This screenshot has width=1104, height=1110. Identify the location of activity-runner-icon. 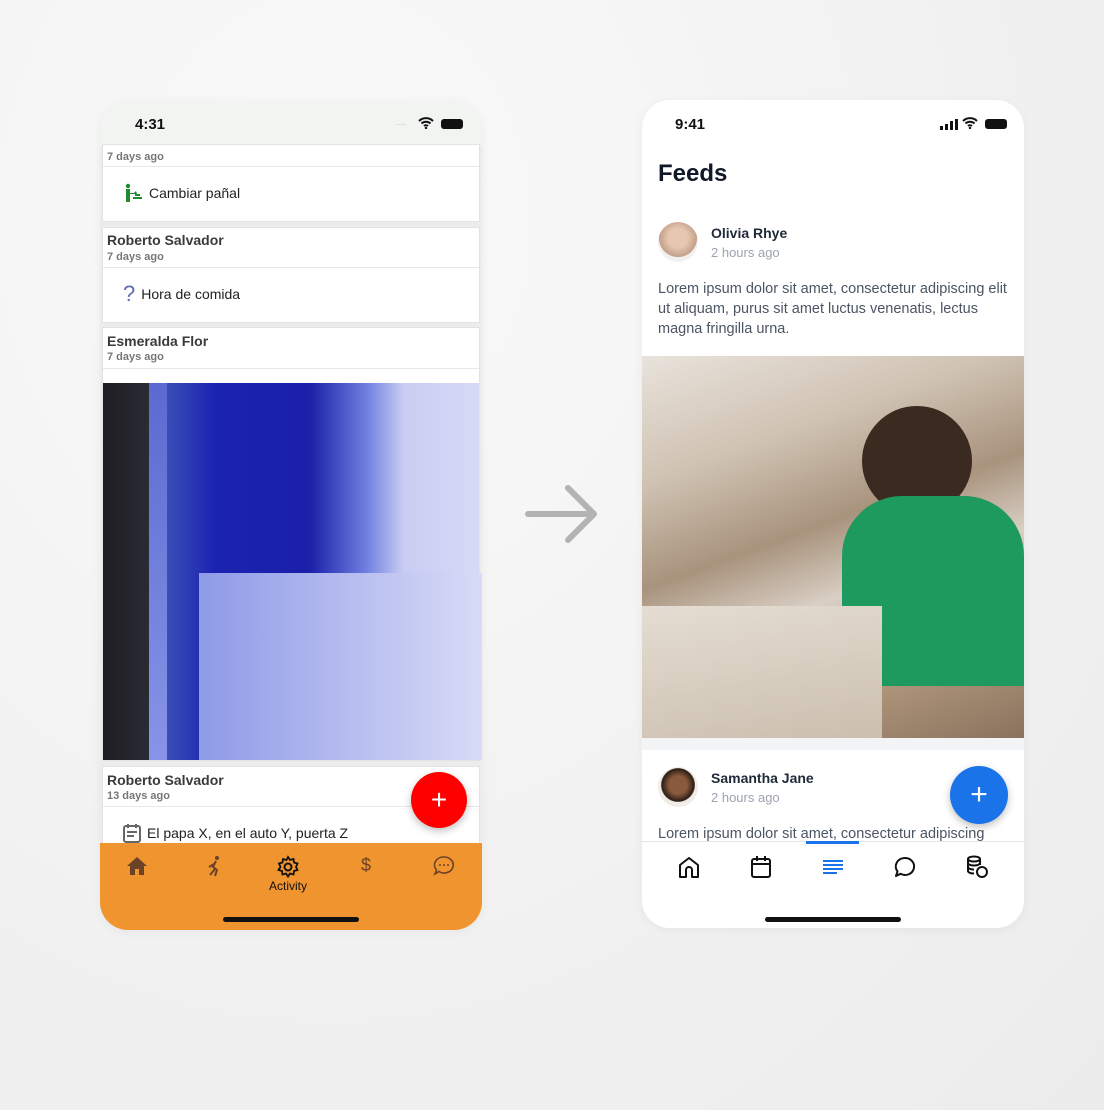
(213, 866).